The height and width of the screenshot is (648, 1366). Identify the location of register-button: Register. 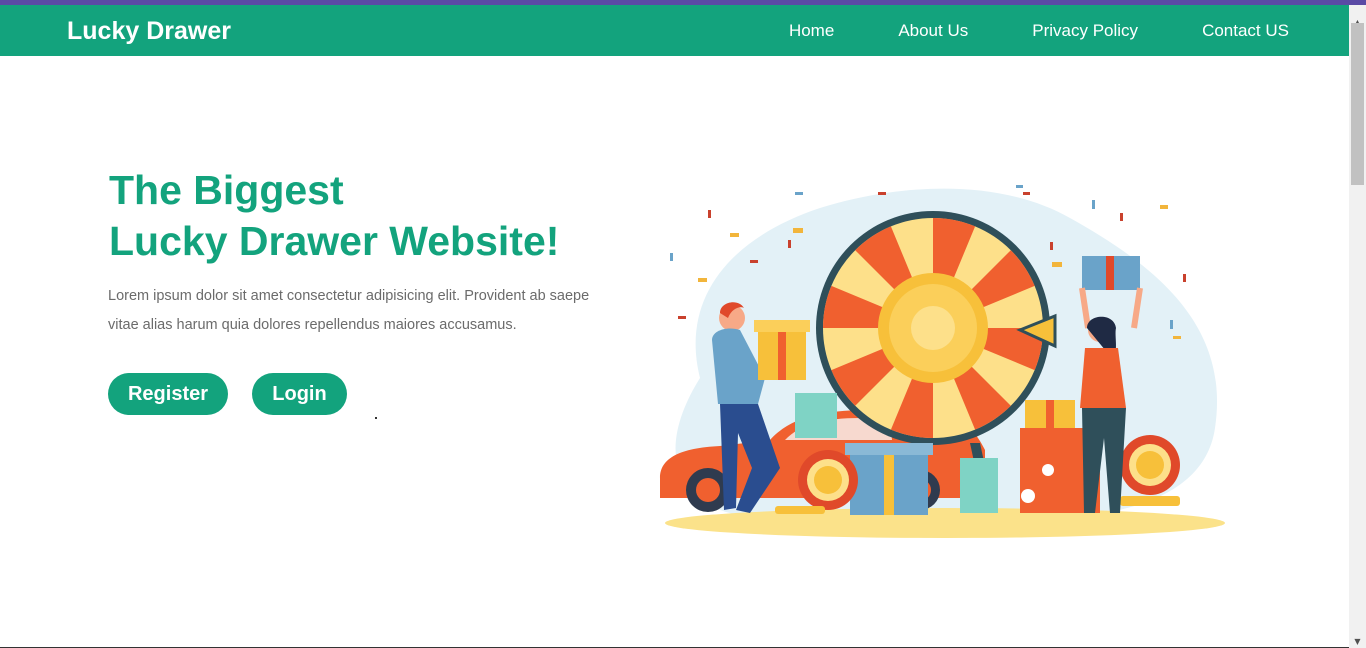
(168, 394).